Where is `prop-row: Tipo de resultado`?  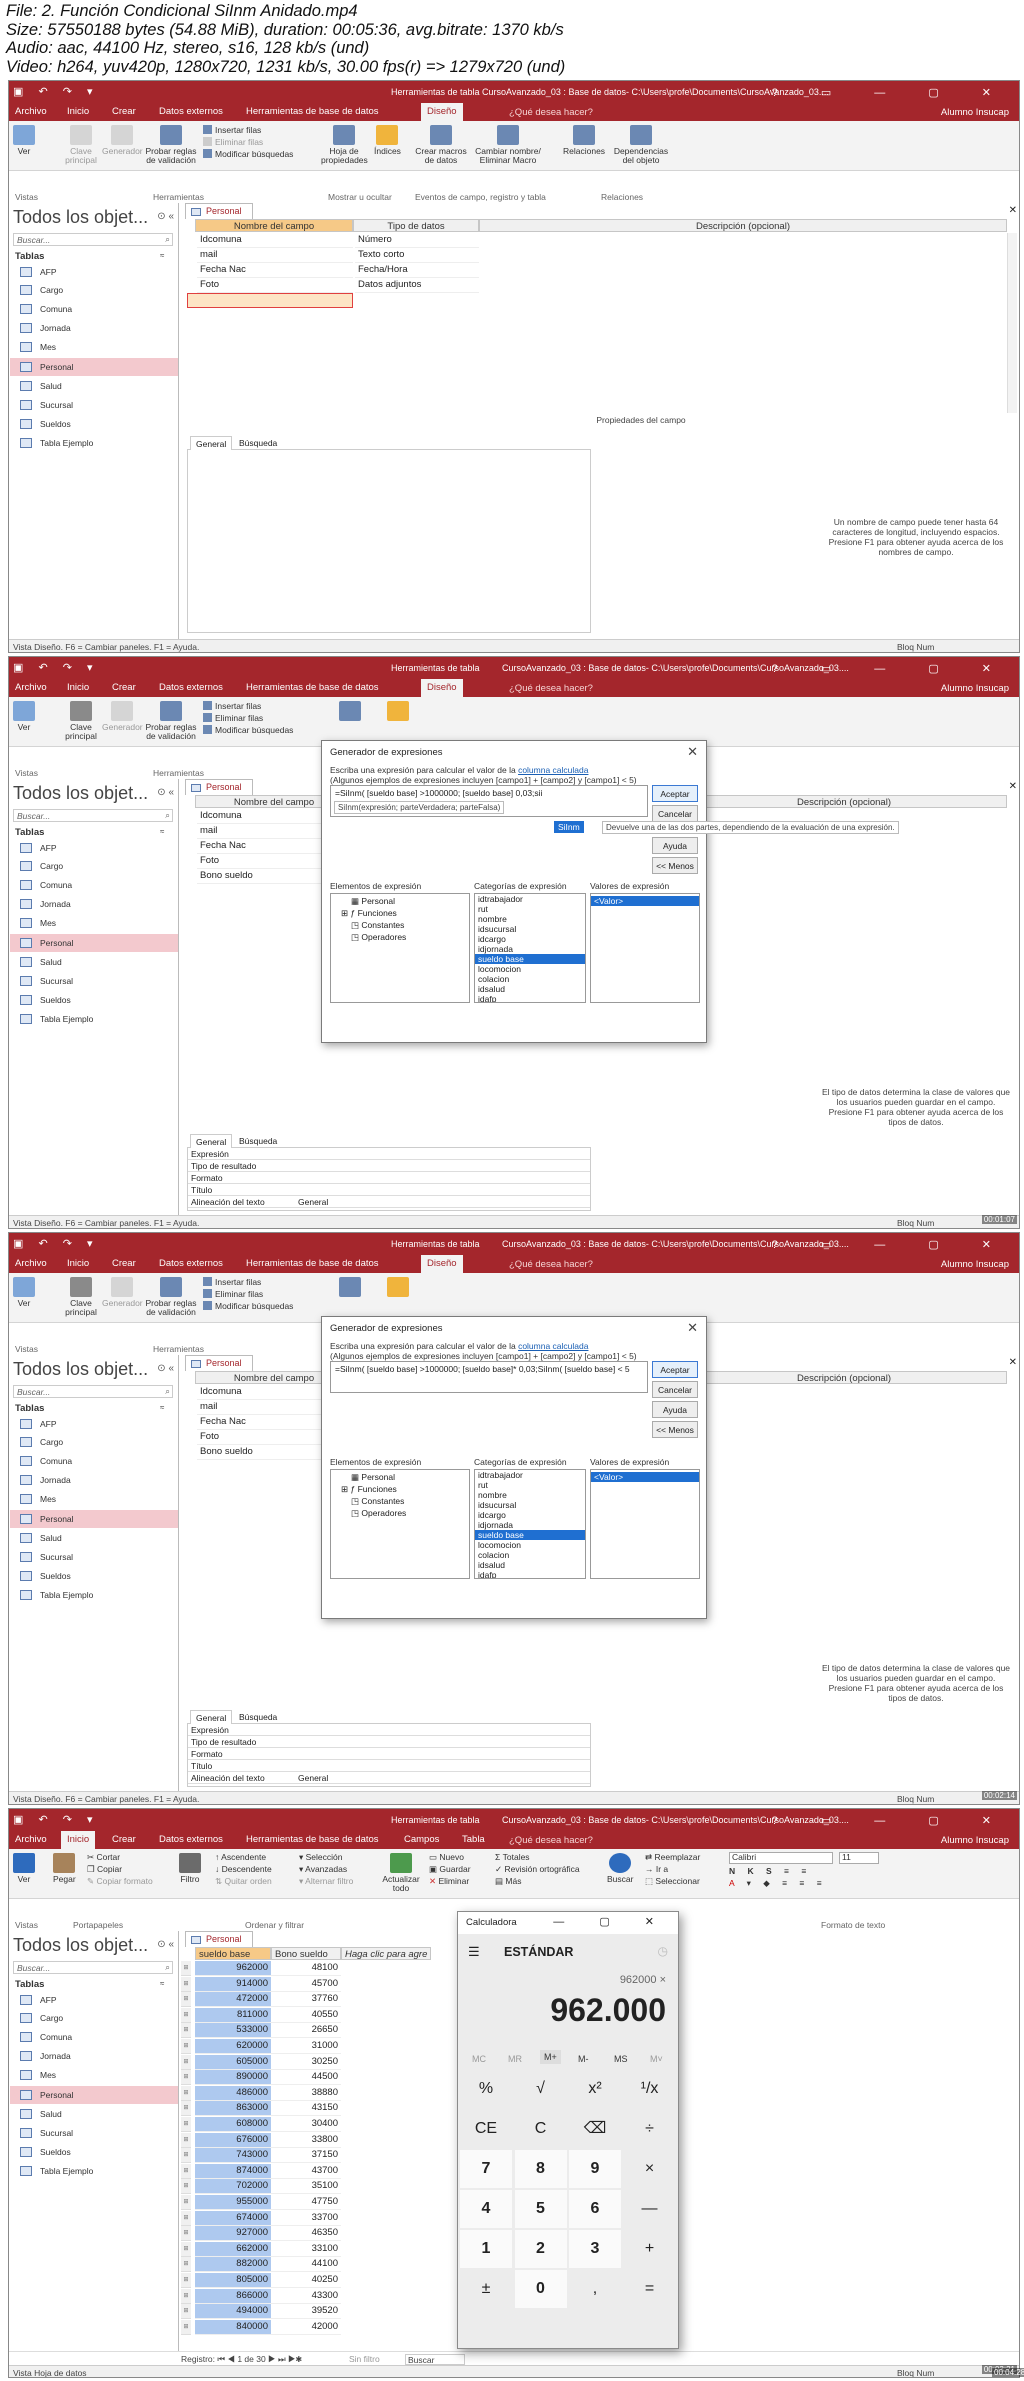 prop-row: Tipo de resultado is located at coordinates (389, 1166).